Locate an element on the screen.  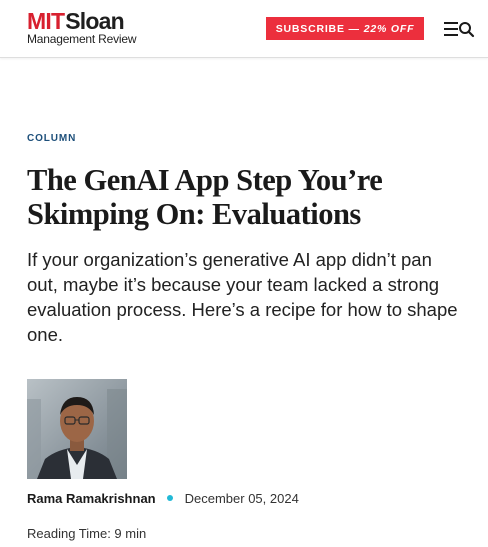
subscribe-button: SUBSCRIBE — 22% OFF is located at coordinates (345, 28).